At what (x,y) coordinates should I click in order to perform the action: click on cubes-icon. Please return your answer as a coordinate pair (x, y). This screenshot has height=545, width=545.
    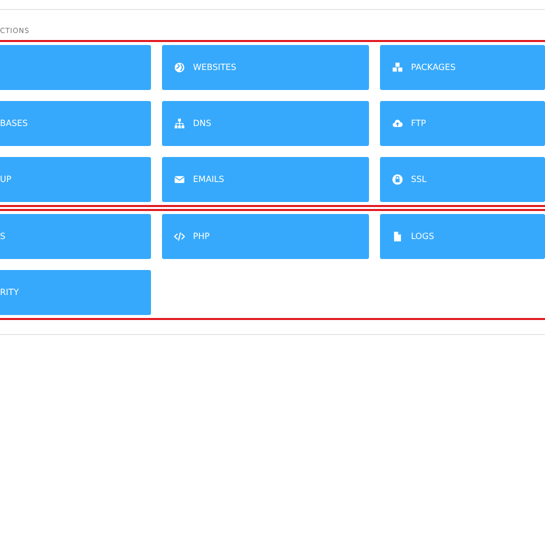
    Looking at the image, I should click on (397, 67).